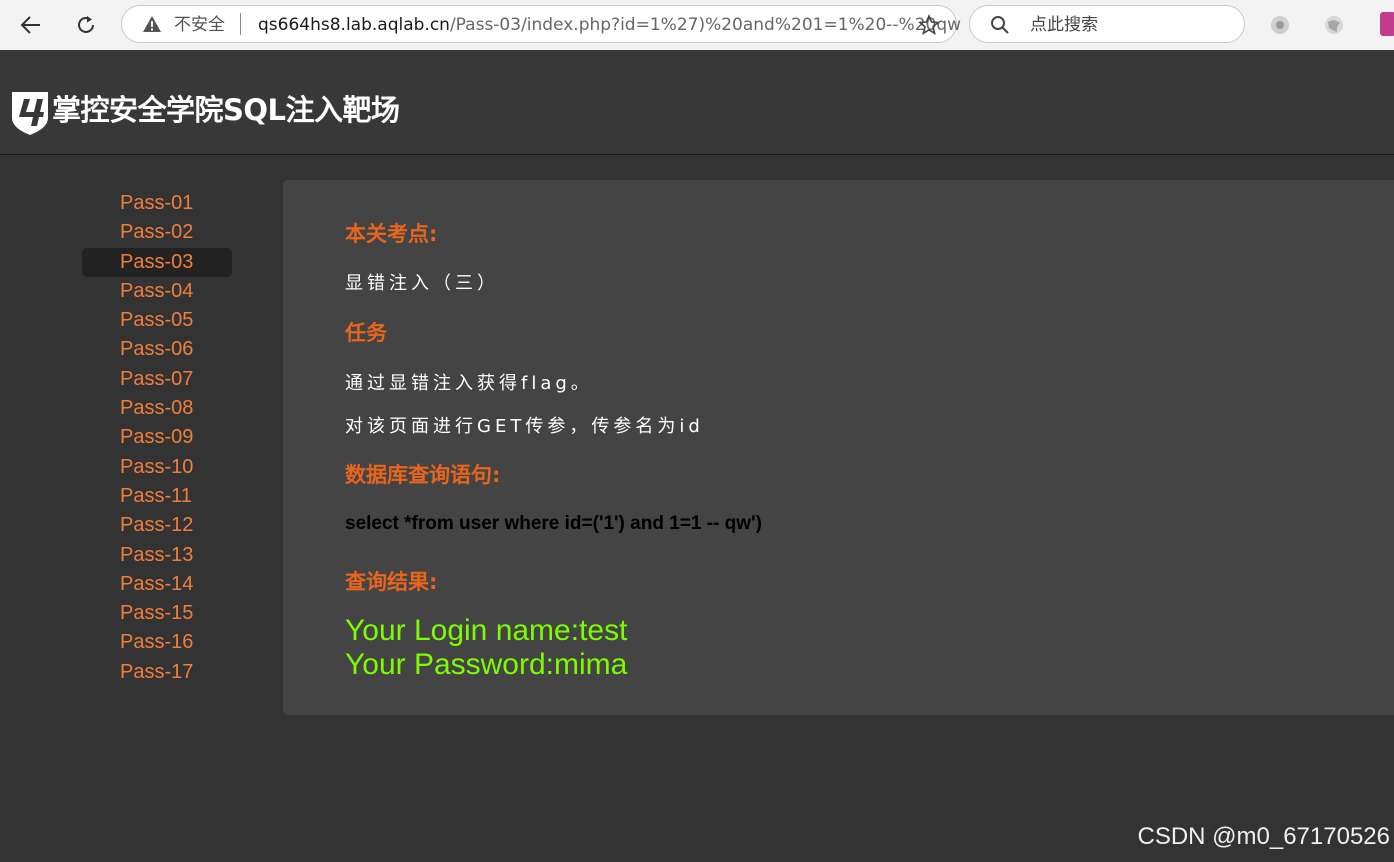  Describe the element at coordinates (423, 475) in the screenshot. I see `query-heading: 数据库查询语句:` at that location.